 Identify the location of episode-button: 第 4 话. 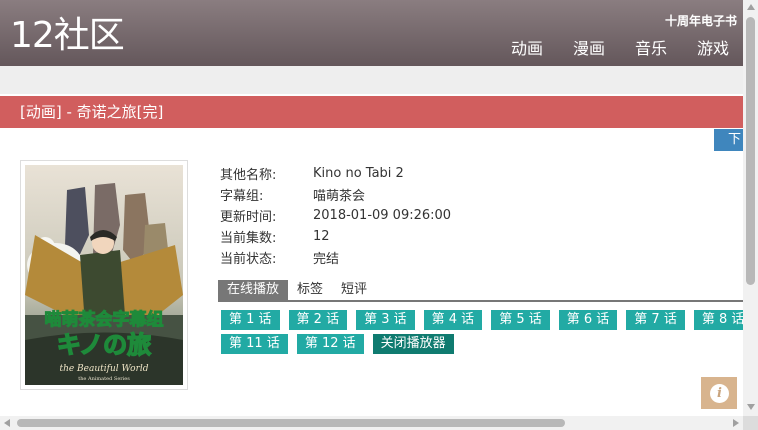
(453, 320).